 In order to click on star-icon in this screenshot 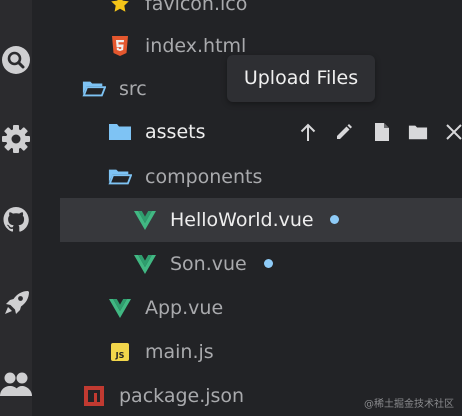, I will do `click(120, 8)`.